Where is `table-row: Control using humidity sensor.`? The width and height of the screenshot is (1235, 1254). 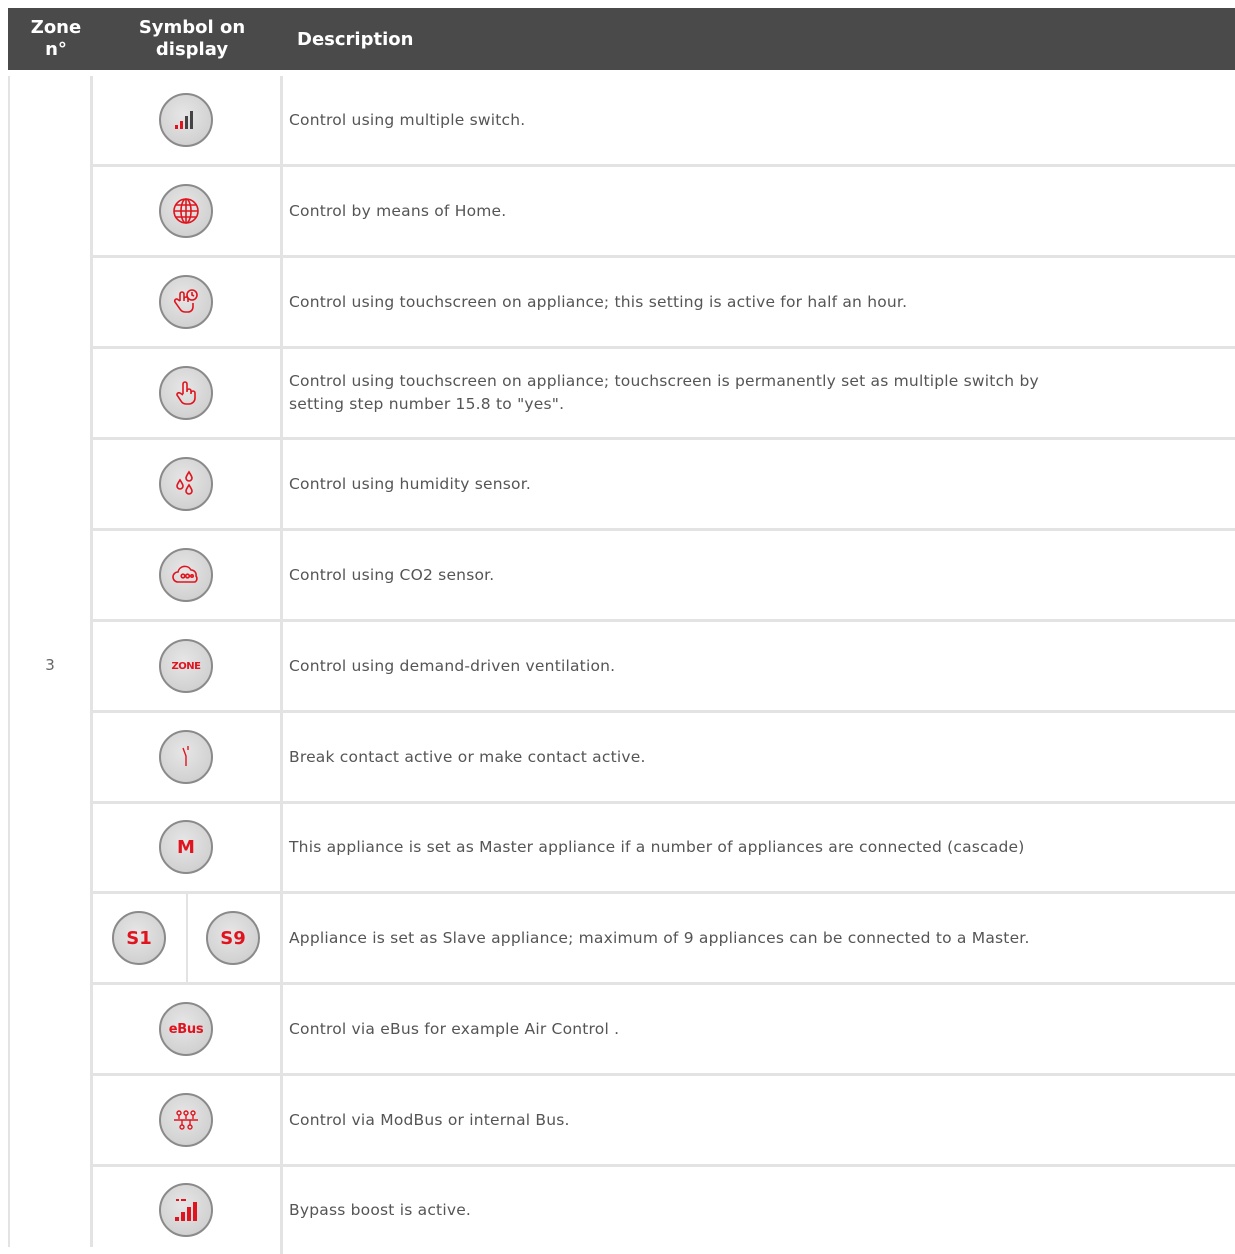 table-row: Control using humidity sensor. is located at coordinates (664, 485).